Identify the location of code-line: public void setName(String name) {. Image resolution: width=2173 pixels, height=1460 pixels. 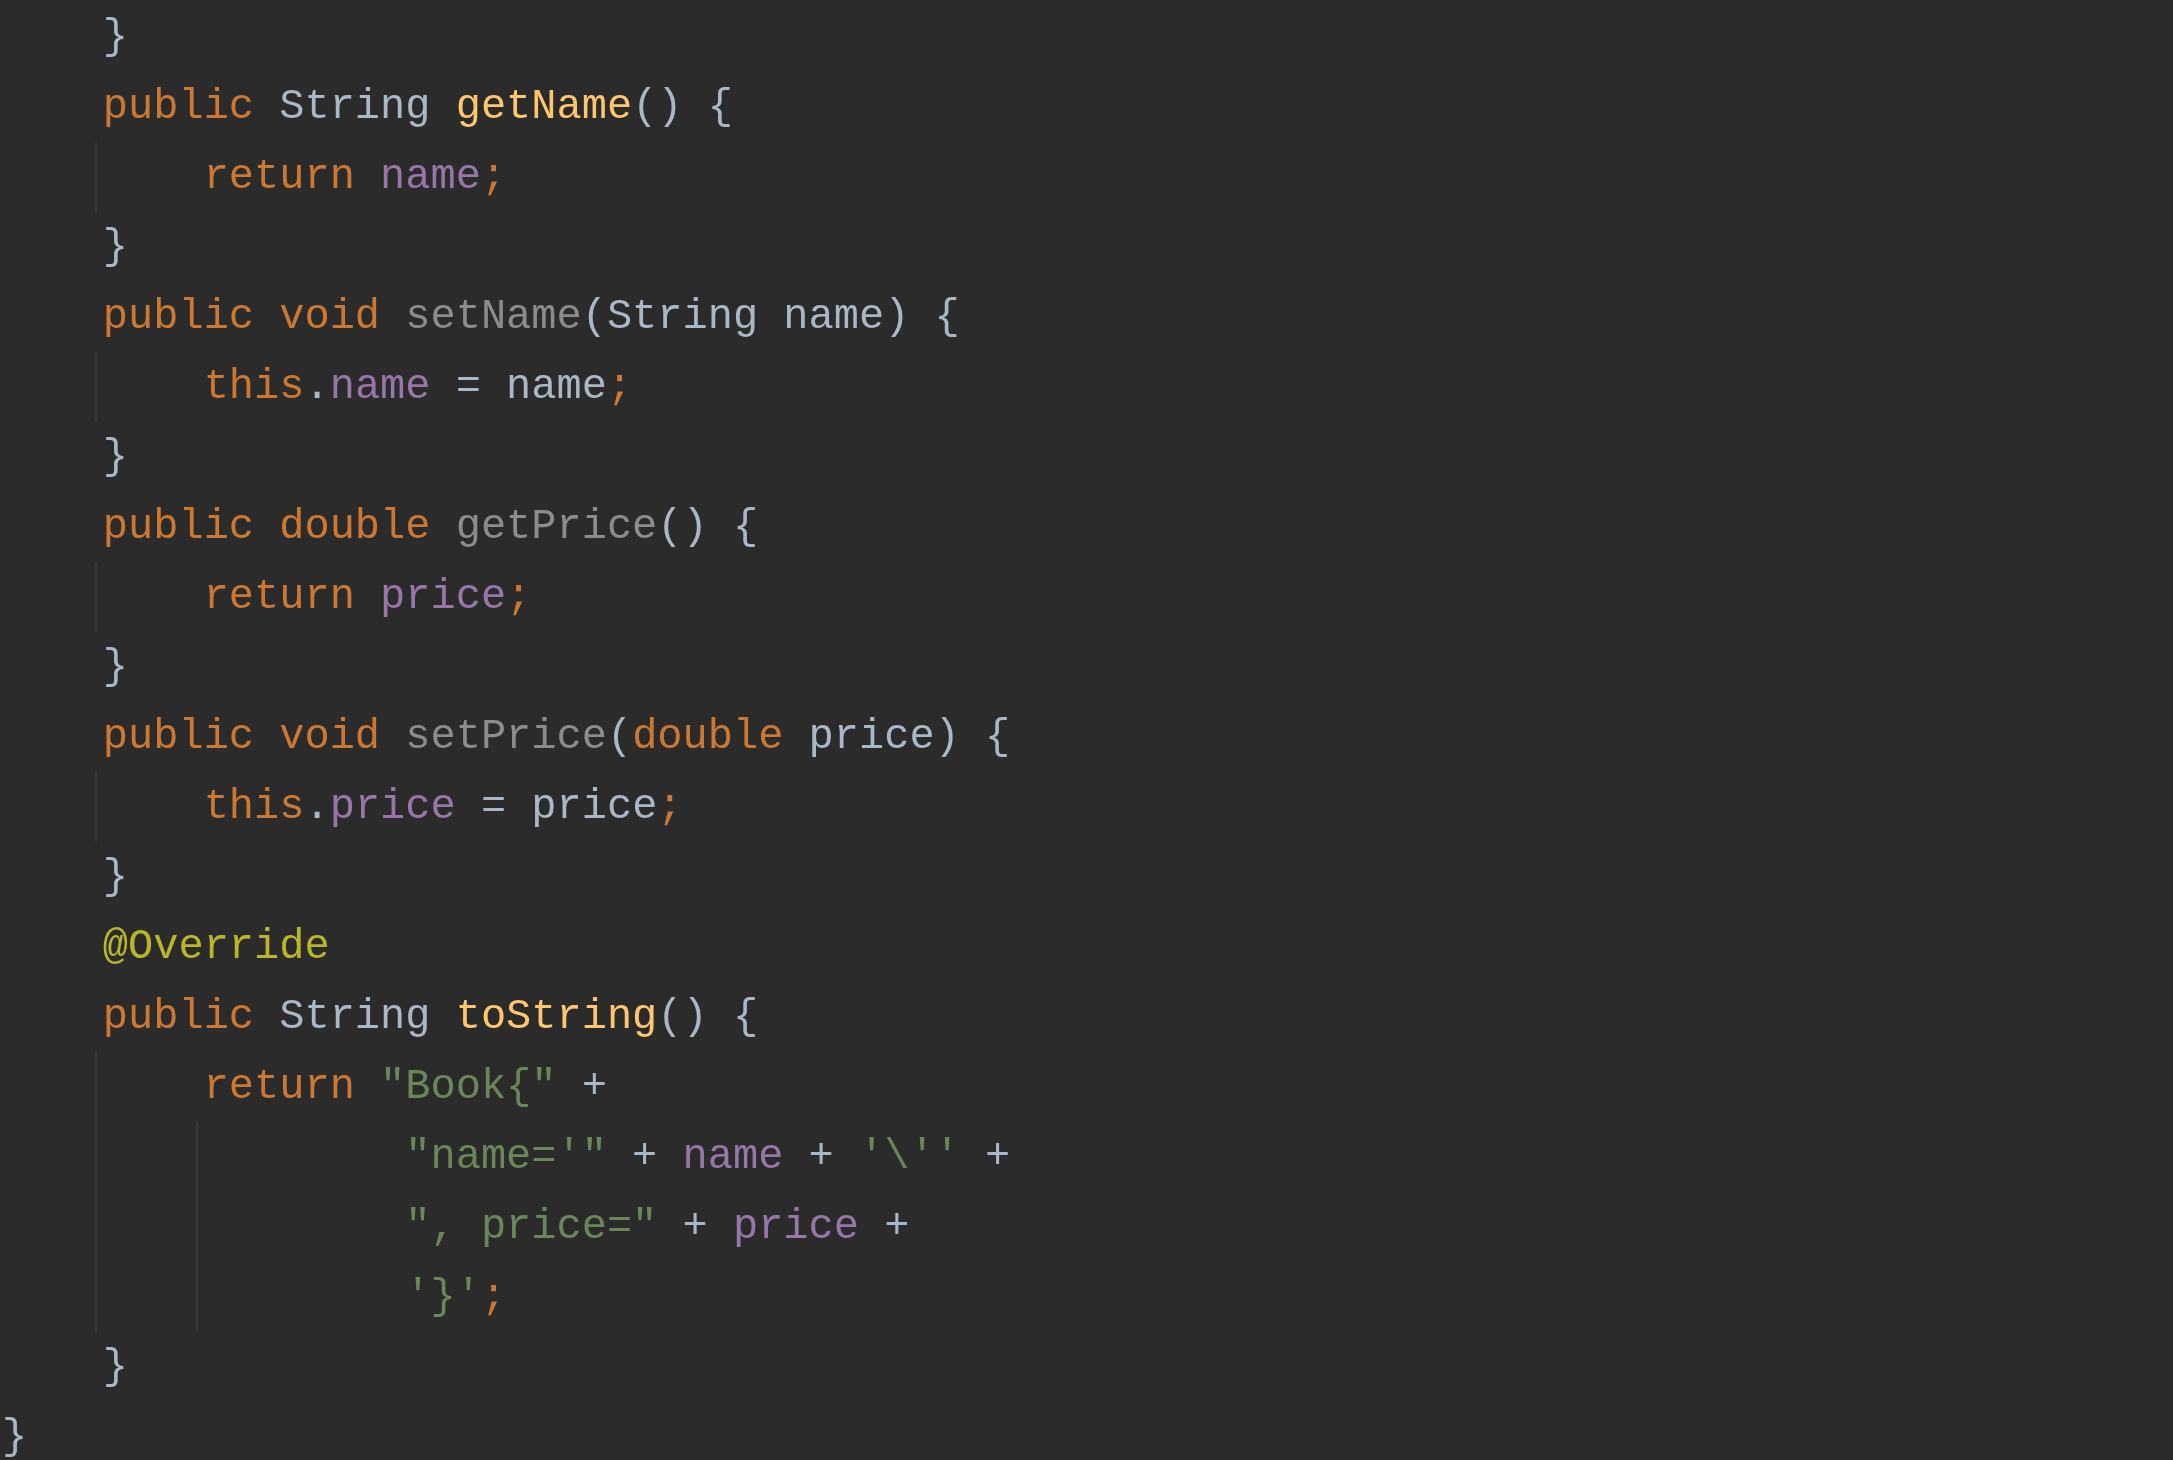
(530, 317).